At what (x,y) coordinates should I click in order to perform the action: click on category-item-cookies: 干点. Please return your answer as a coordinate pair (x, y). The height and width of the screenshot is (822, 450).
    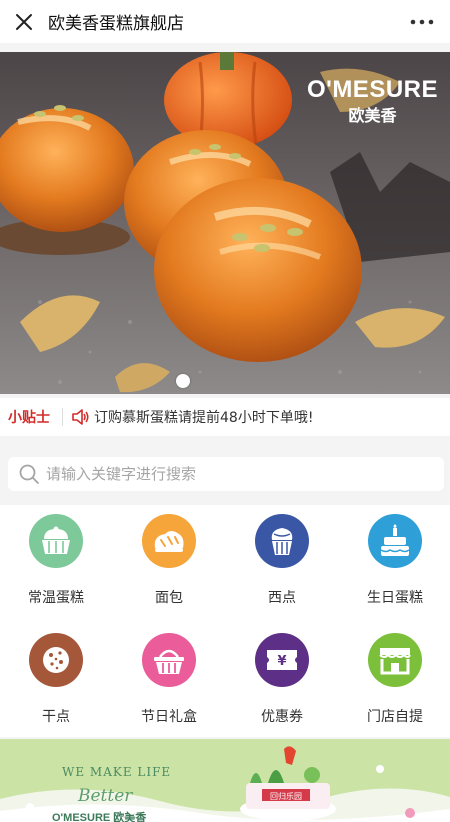
    Looking at the image, I should click on (56, 679).